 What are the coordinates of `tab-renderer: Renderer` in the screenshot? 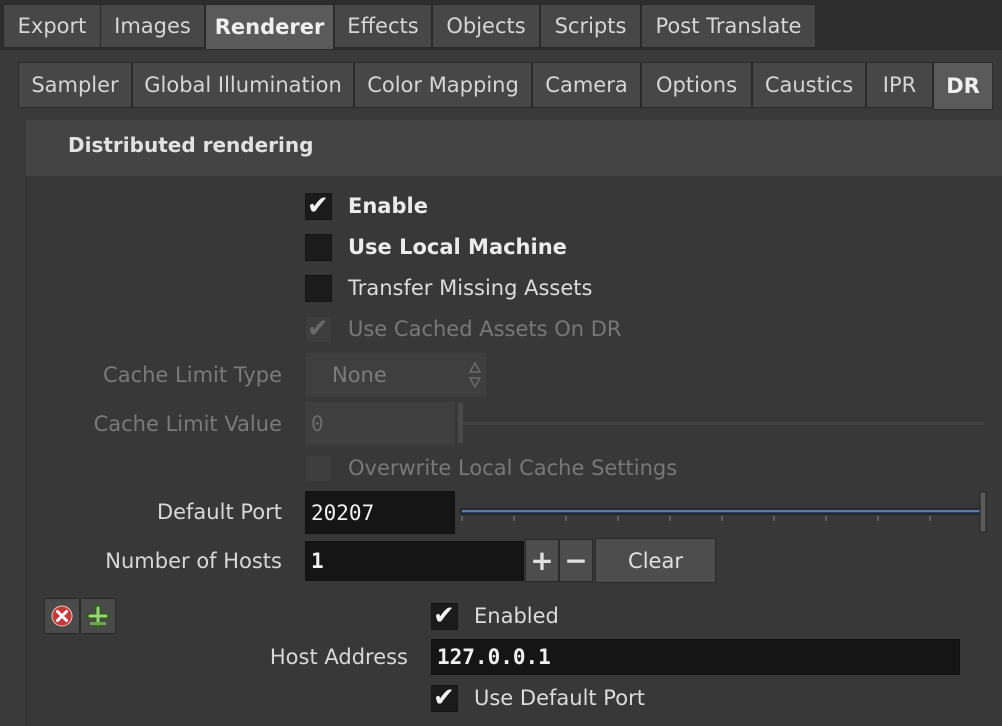 It's located at (269, 27).